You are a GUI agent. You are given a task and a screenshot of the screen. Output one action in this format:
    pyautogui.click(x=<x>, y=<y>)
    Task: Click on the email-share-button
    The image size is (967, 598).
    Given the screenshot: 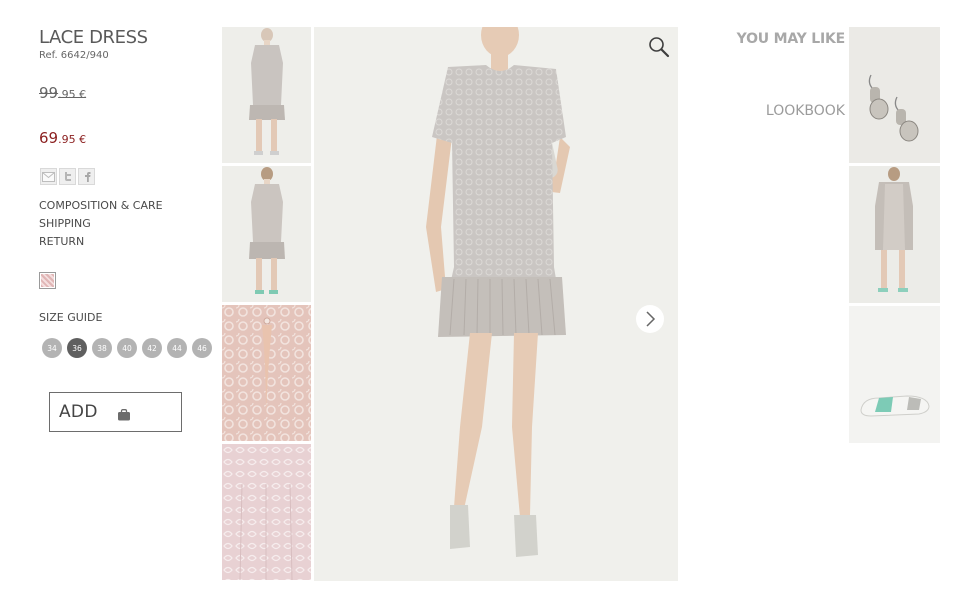 What is the action you would take?
    pyautogui.click(x=48, y=176)
    